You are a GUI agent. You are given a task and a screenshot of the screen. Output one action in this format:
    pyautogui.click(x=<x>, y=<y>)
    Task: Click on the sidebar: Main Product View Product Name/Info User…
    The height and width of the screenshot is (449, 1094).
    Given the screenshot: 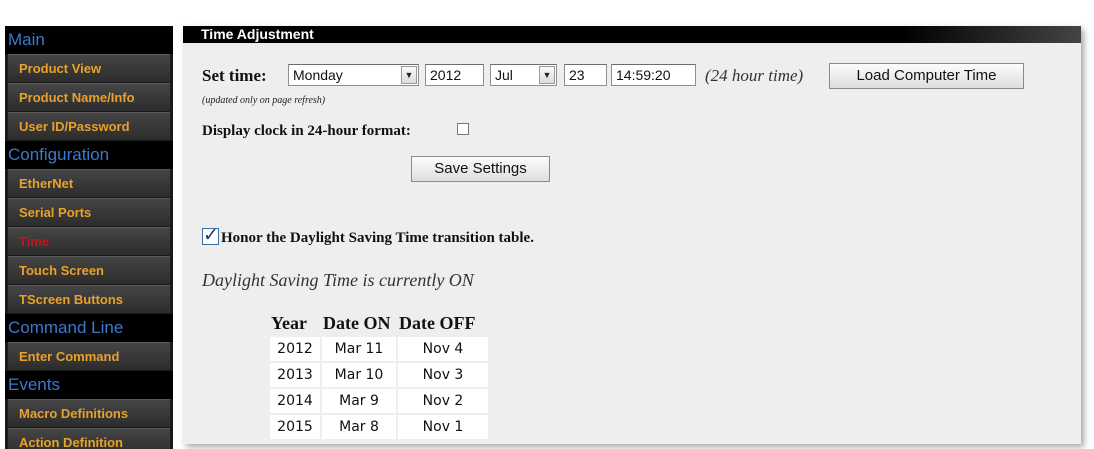 What is the action you would take?
    pyautogui.click(x=89, y=237)
    